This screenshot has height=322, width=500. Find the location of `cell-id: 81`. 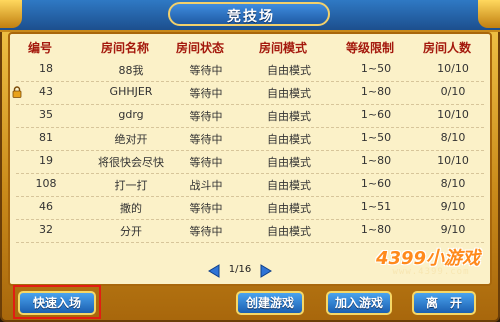

cell-id: 81 is located at coordinates (46, 137).